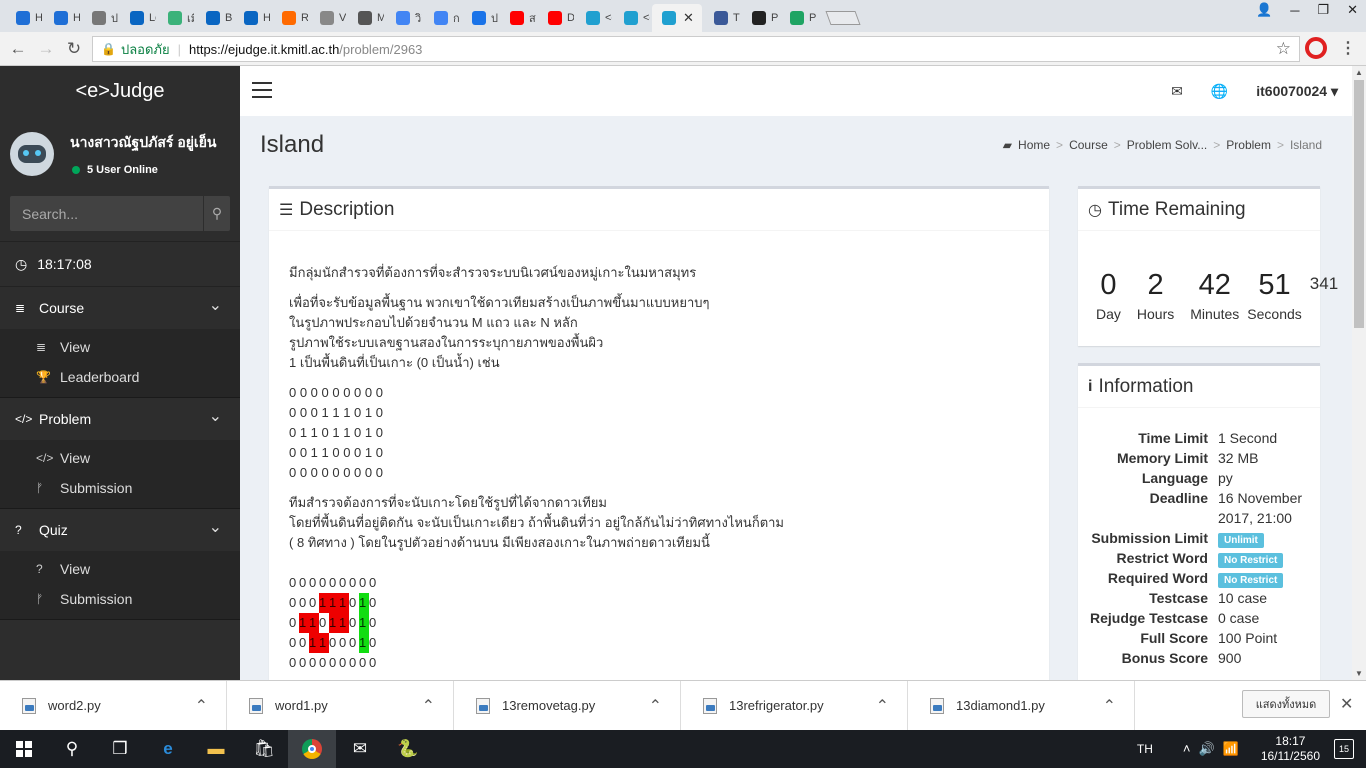 The image size is (1366, 768). I want to click on python-icon: 🐍, so click(408, 749).